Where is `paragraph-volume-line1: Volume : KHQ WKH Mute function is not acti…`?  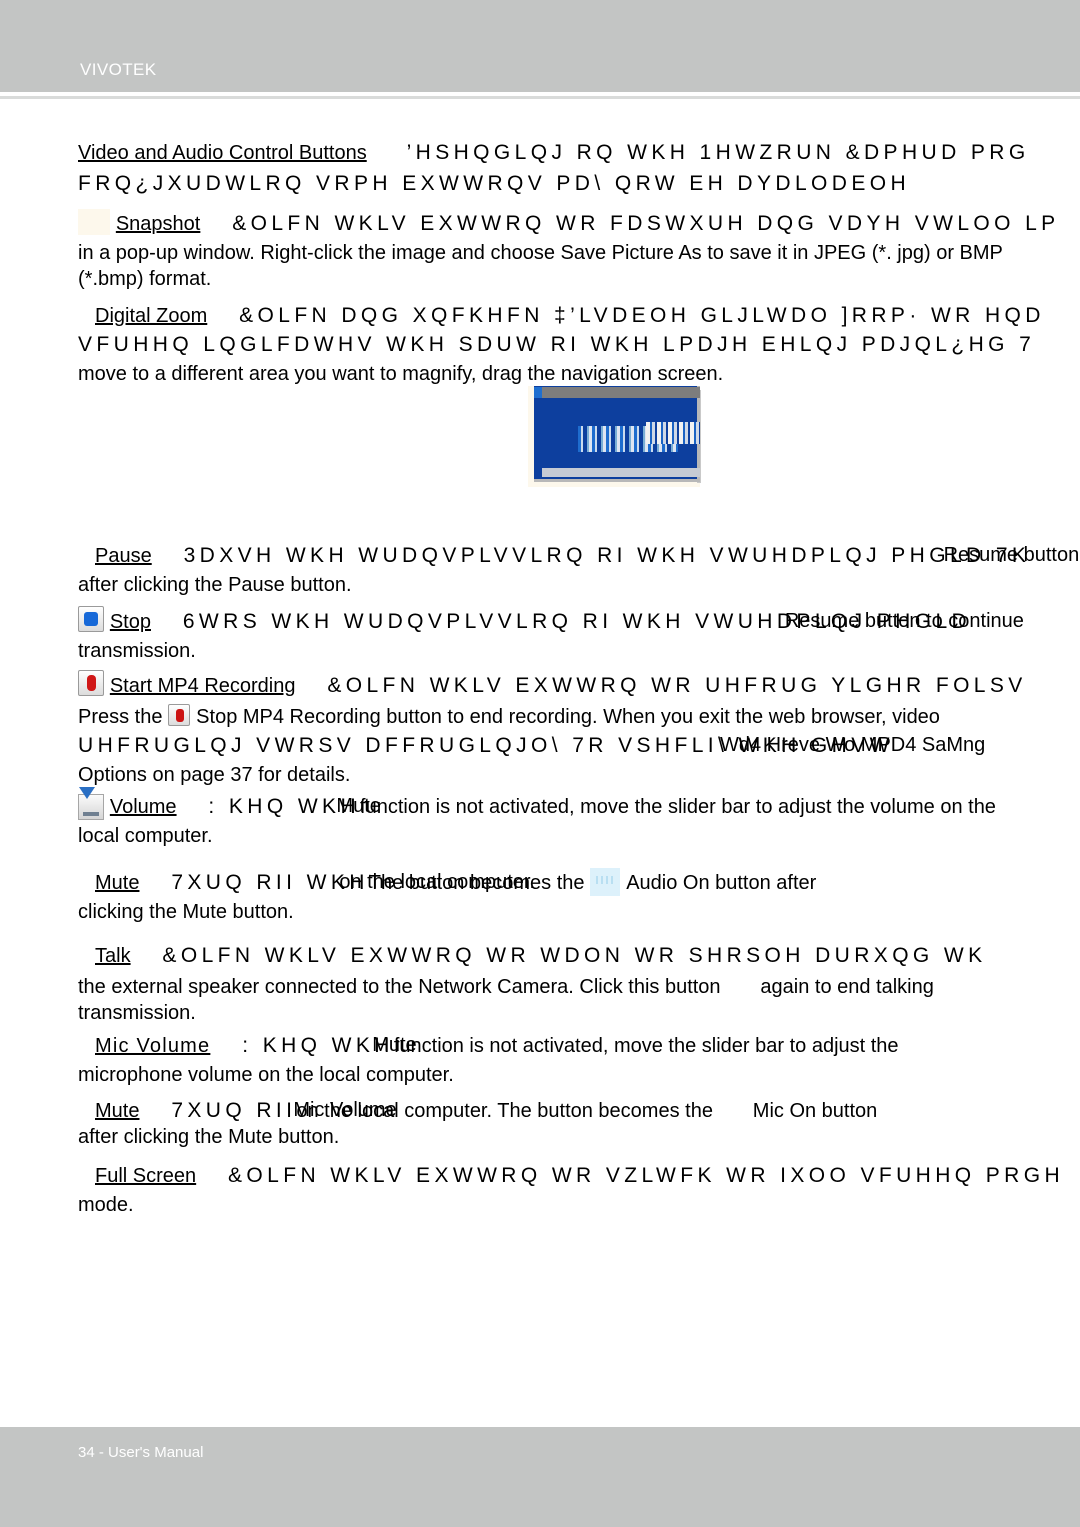 paragraph-volume-line1: Volume : KHQ WKH Mute function is not acti… is located at coordinates (579, 805).